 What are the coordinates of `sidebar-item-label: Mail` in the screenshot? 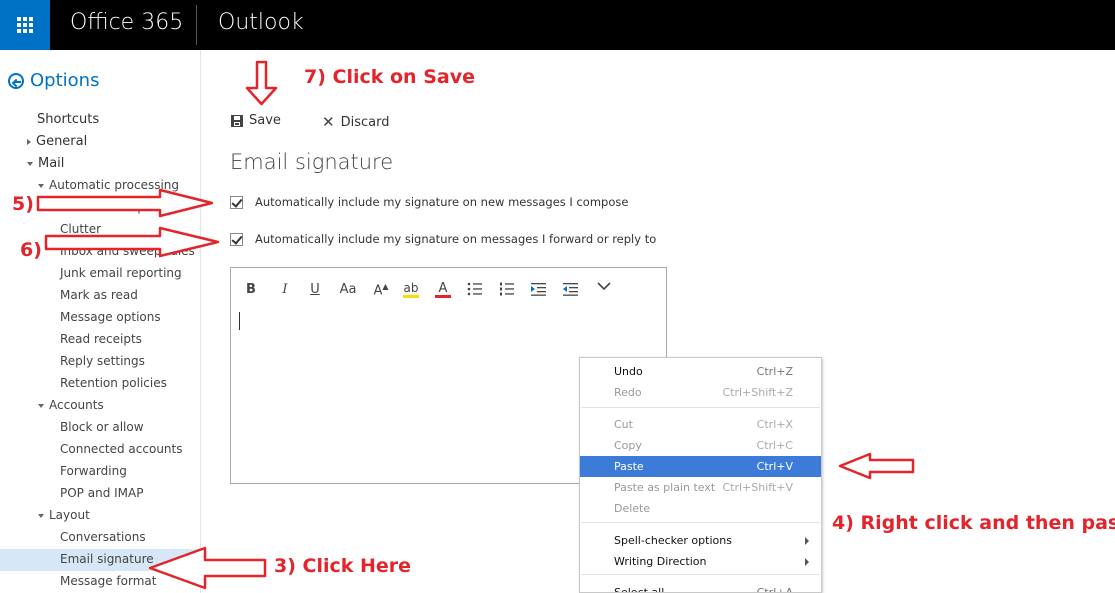 It's located at (51, 163).